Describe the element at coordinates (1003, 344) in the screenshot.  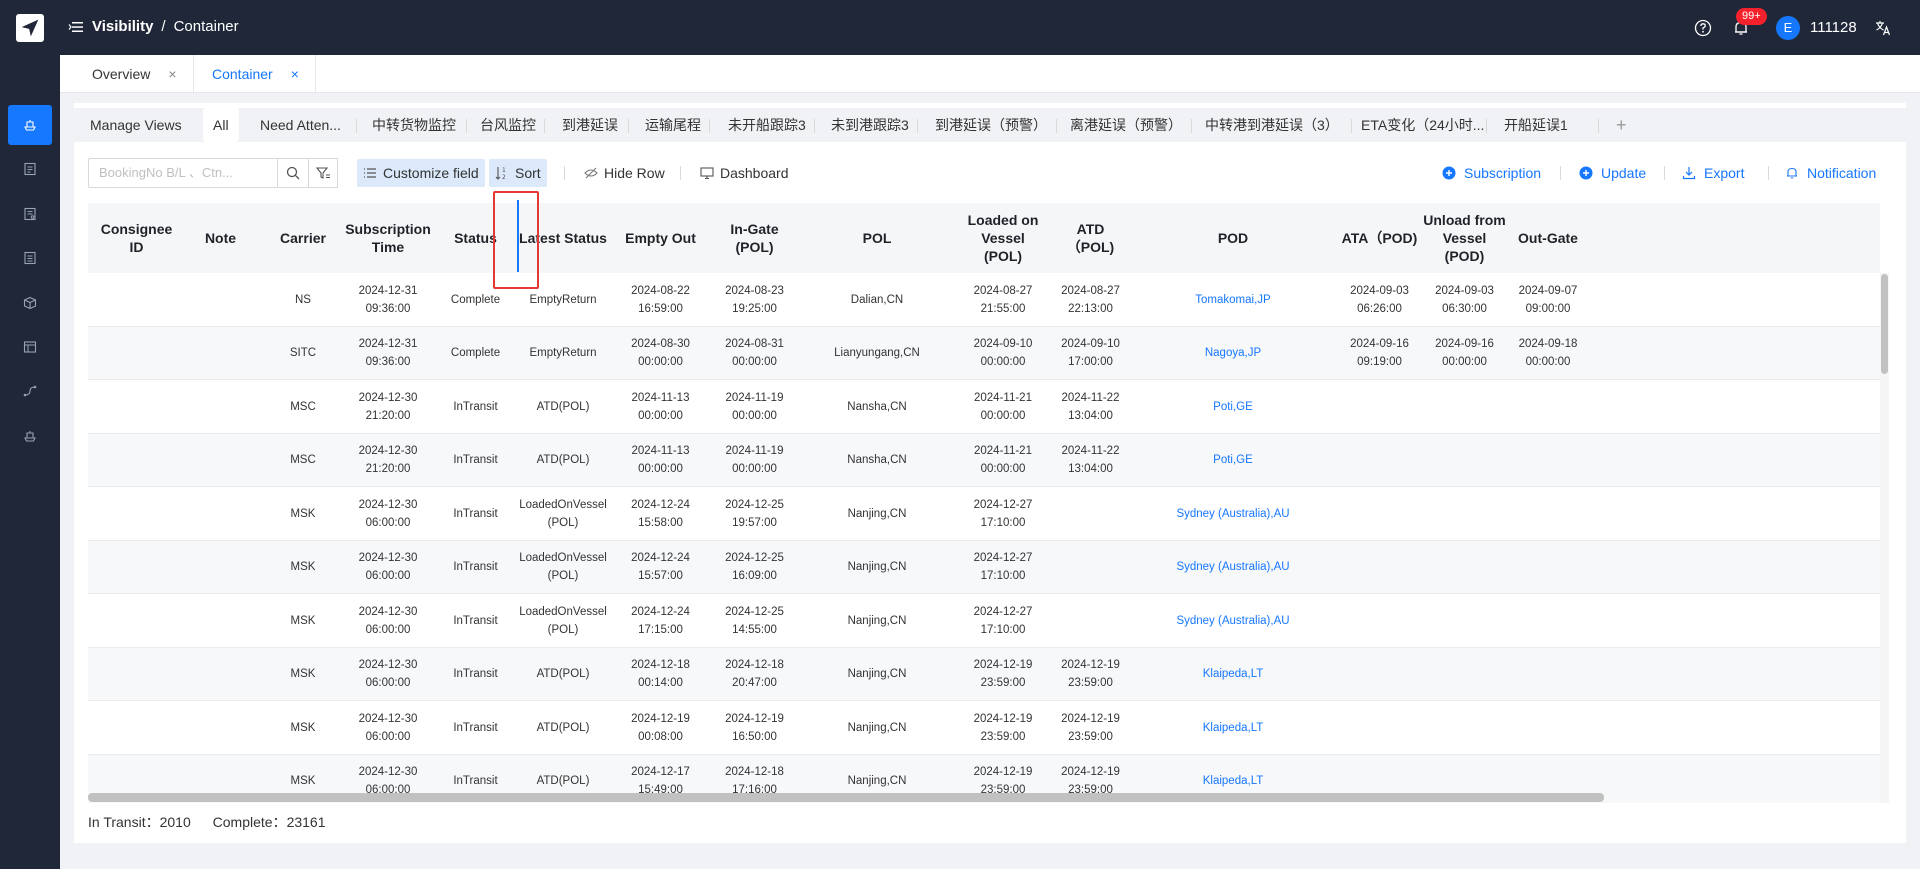
I see `cell-line: 2024-09-10` at that location.